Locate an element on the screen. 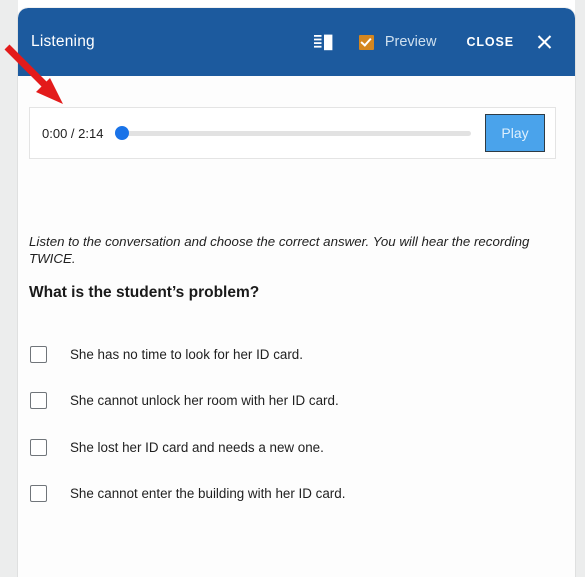 The height and width of the screenshot is (577, 585). preview-checkbox is located at coordinates (366, 42).